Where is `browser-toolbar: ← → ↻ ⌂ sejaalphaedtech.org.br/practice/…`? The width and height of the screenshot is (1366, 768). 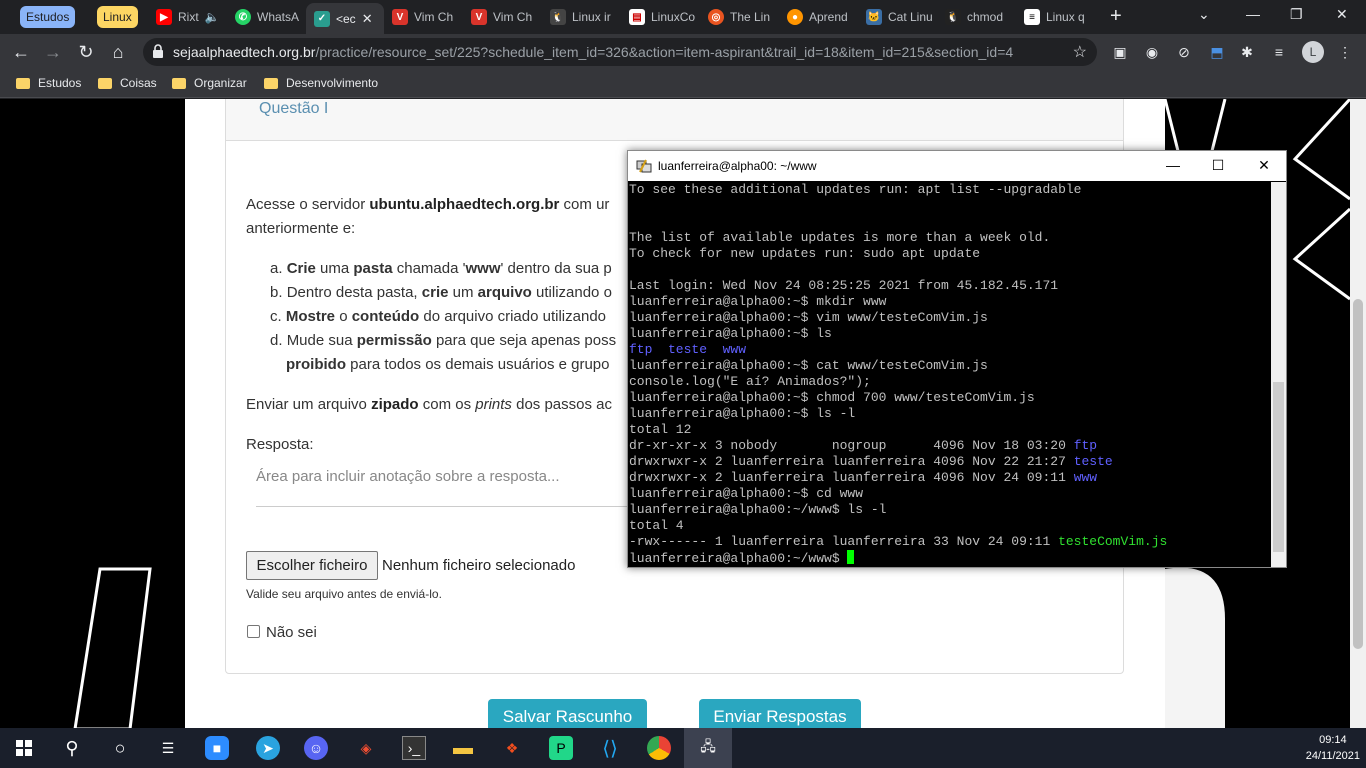
browser-toolbar: ← → ↻ ⌂ sejaalphaedtech.org.br/practice/… is located at coordinates (683, 52).